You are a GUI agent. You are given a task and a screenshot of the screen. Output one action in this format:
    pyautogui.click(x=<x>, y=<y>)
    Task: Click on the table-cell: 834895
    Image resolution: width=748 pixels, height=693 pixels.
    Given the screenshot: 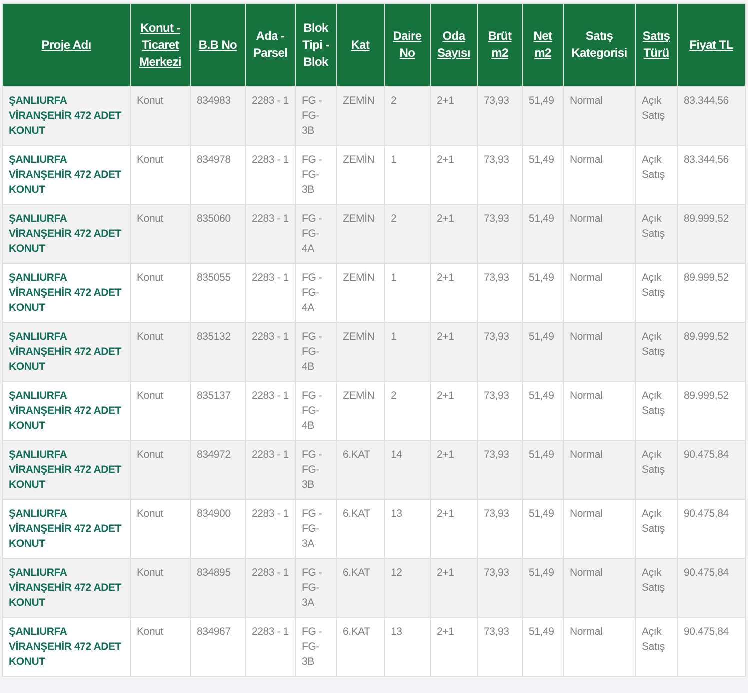 What is the action you would take?
    pyautogui.click(x=218, y=588)
    